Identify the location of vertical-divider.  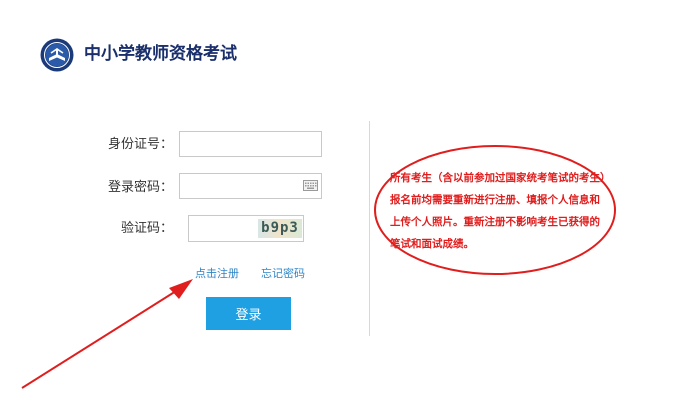
(369, 228).